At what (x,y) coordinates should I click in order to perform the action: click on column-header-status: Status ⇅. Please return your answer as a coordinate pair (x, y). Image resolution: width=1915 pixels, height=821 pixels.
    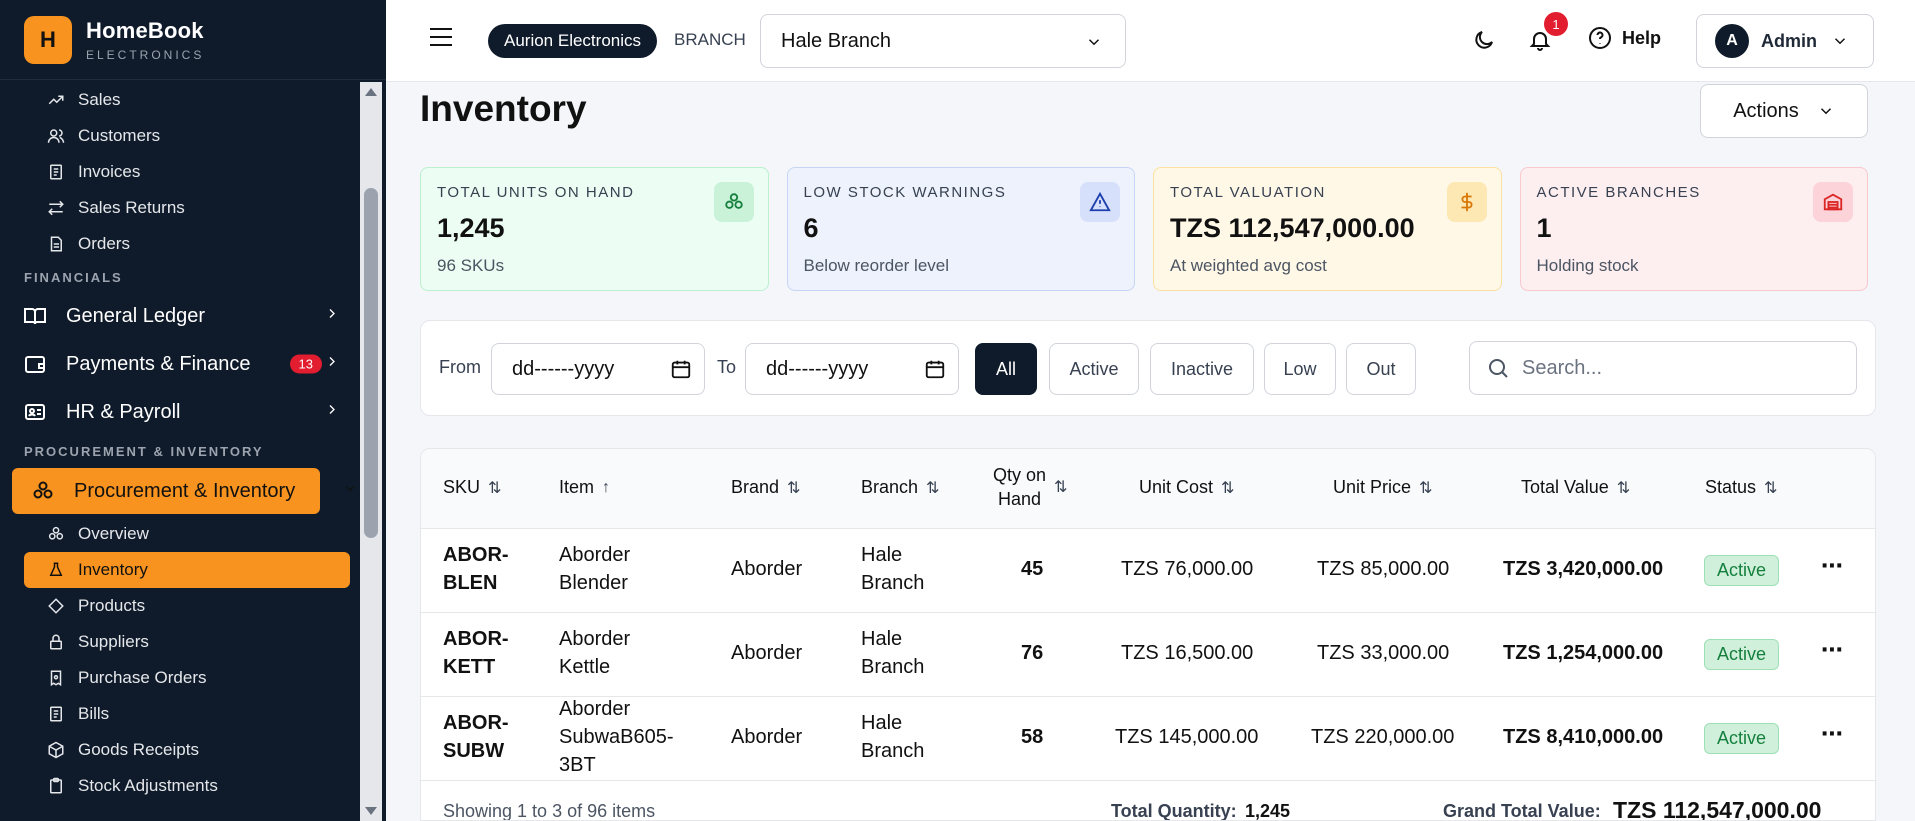
    Looking at the image, I should click on (1741, 487).